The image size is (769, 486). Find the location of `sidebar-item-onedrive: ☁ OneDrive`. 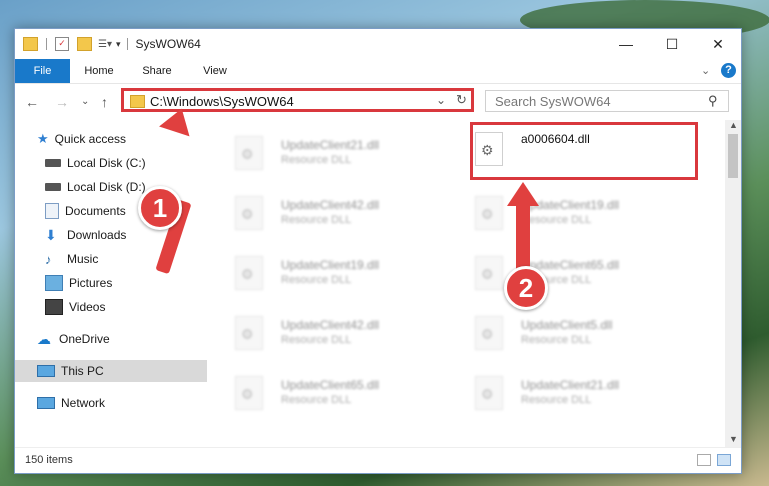

sidebar-item-onedrive: ☁ OneDrive is located at coordinates (122, 339).